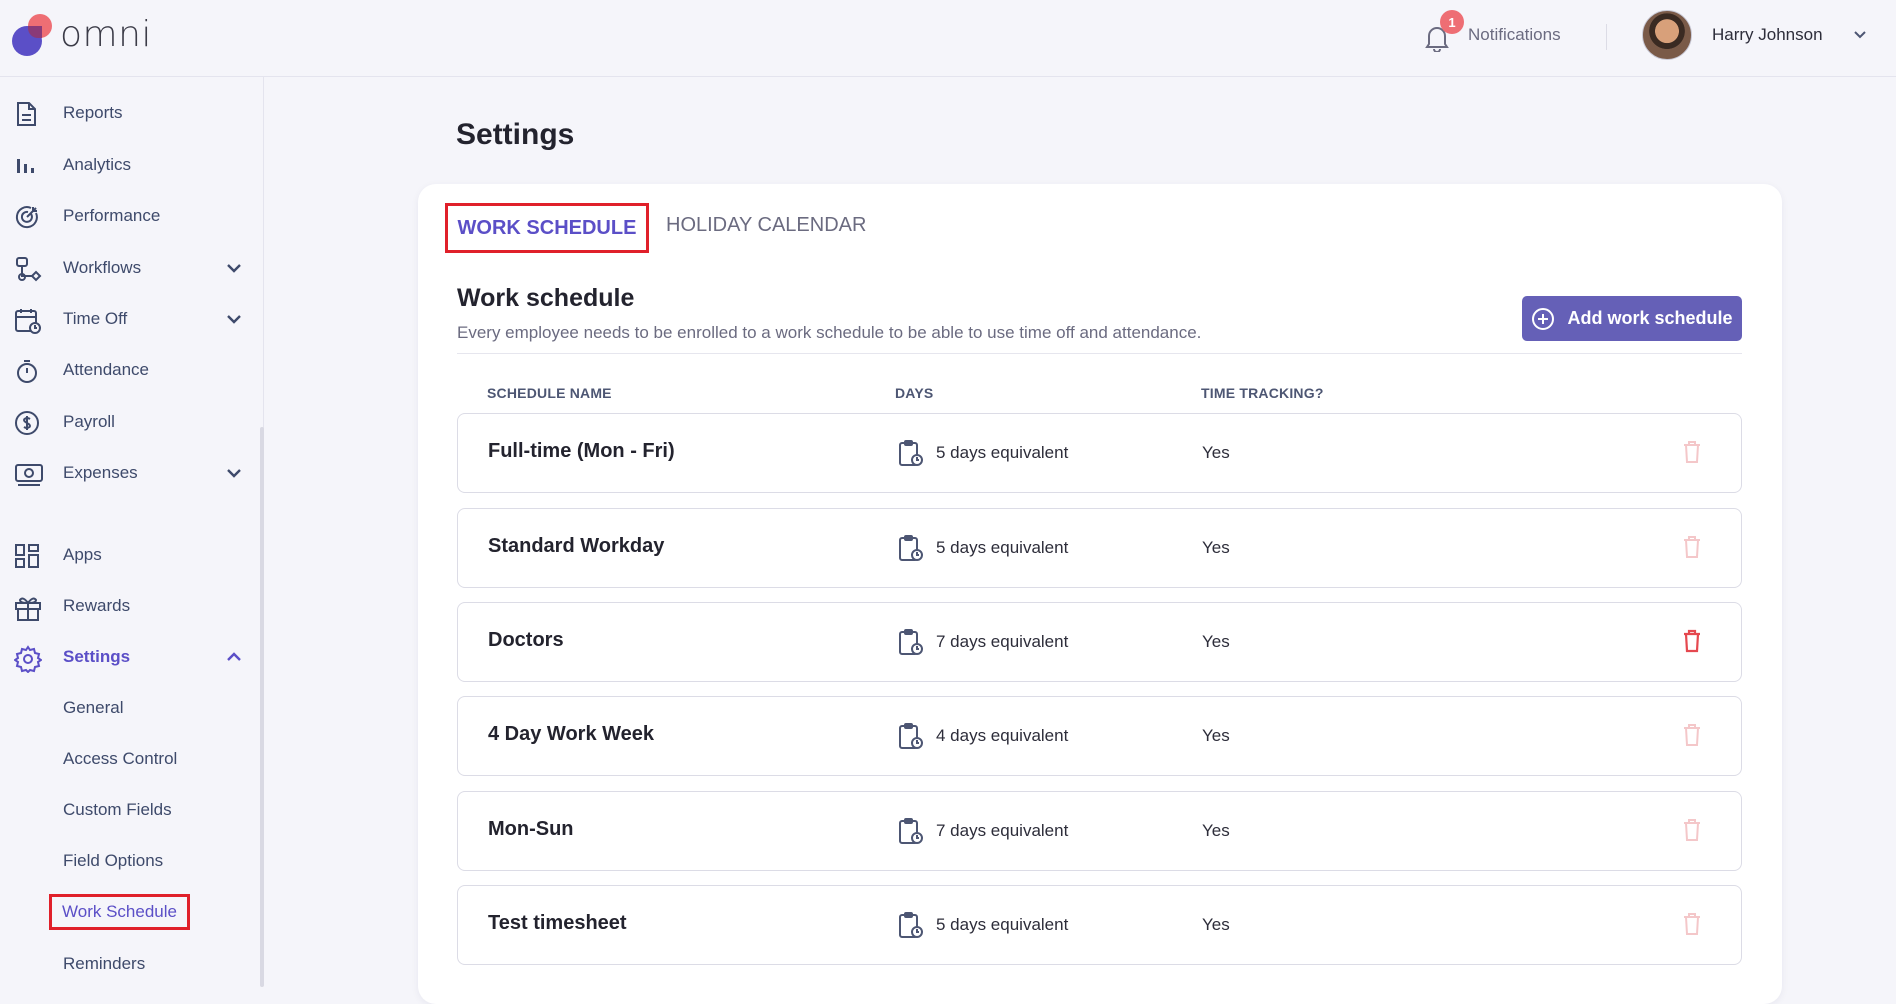 The width and height of the screenshot is (1896, 1004). Describe the element at coordinates (515, 134) in the screenshot. I see `page-title: Settings` at that location.